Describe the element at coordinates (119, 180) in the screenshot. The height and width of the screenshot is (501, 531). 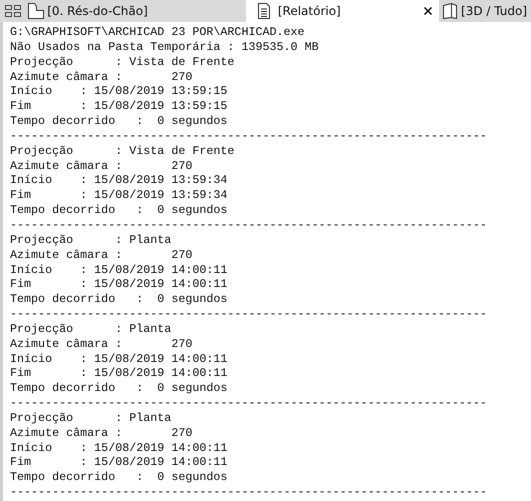
I see `report-line: Início : 15/08/2019 13:59:34` at that location.